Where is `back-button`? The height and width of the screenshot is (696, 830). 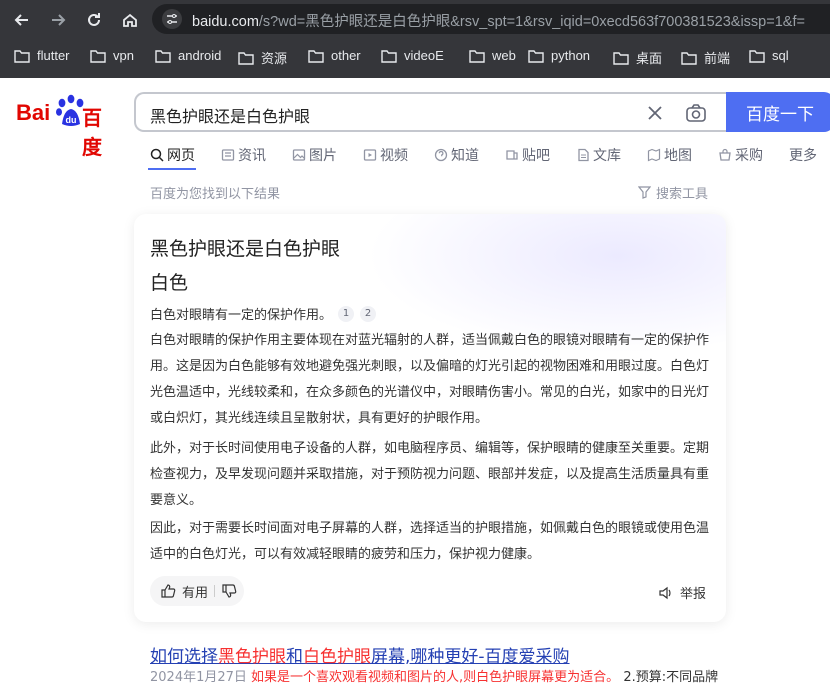 back-button is located at coordinates (22, 20).